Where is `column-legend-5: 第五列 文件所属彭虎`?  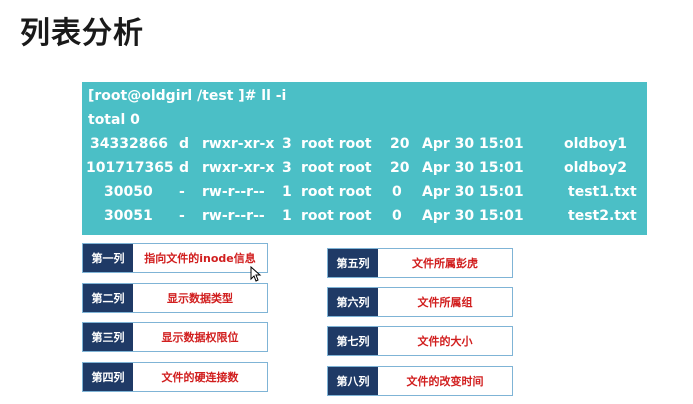 column-legend-5: 第五列 文件所属彭虎 is located at coordinates (420, 263).